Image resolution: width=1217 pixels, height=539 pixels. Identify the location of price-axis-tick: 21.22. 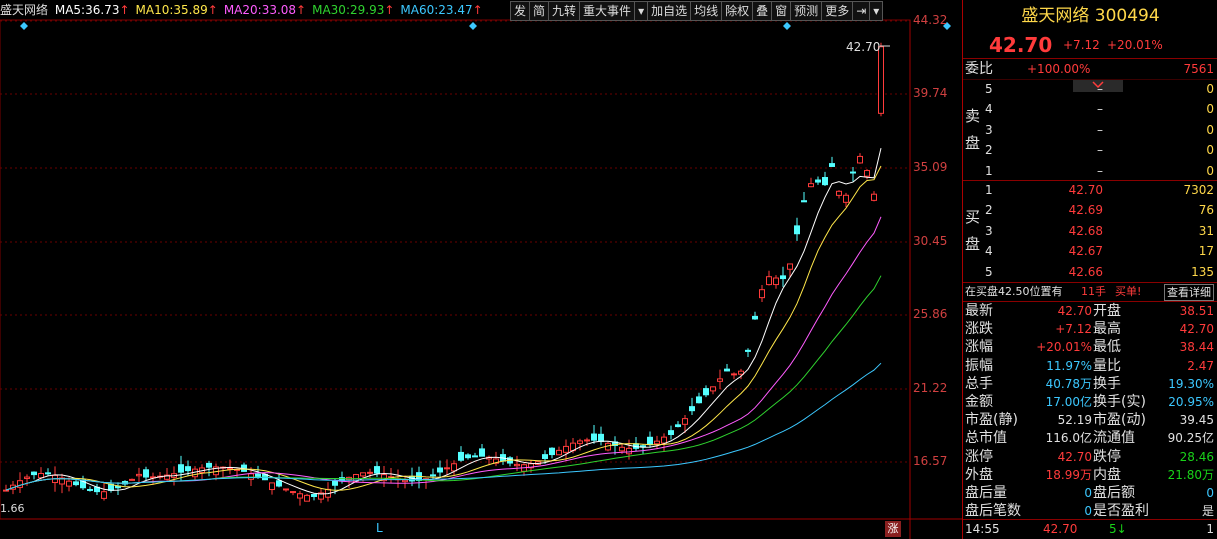
(930, 388).